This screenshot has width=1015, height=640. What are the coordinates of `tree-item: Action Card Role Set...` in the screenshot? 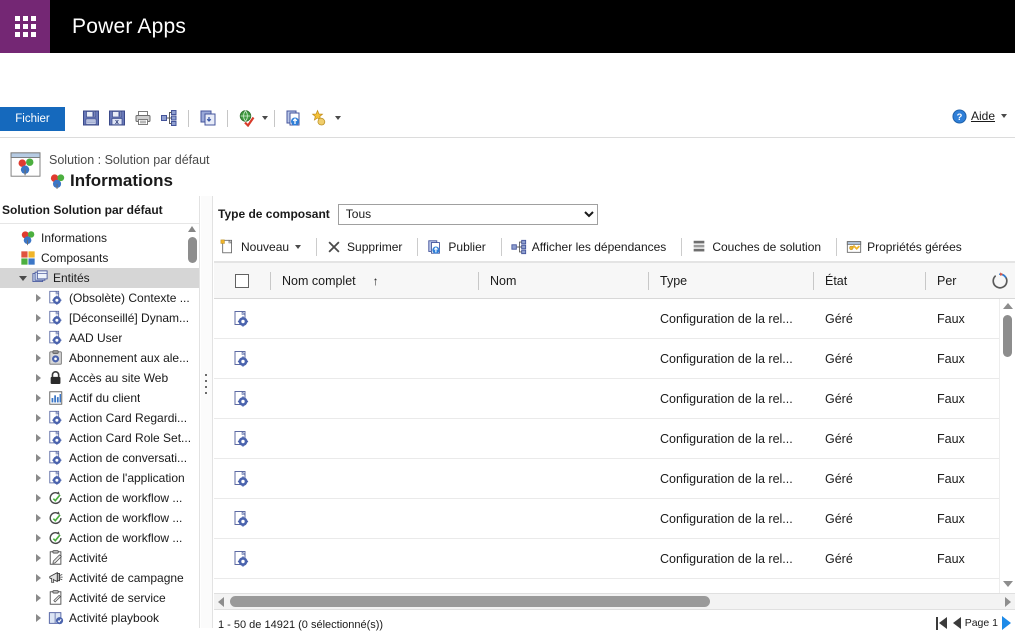 It's located at (99, 438).